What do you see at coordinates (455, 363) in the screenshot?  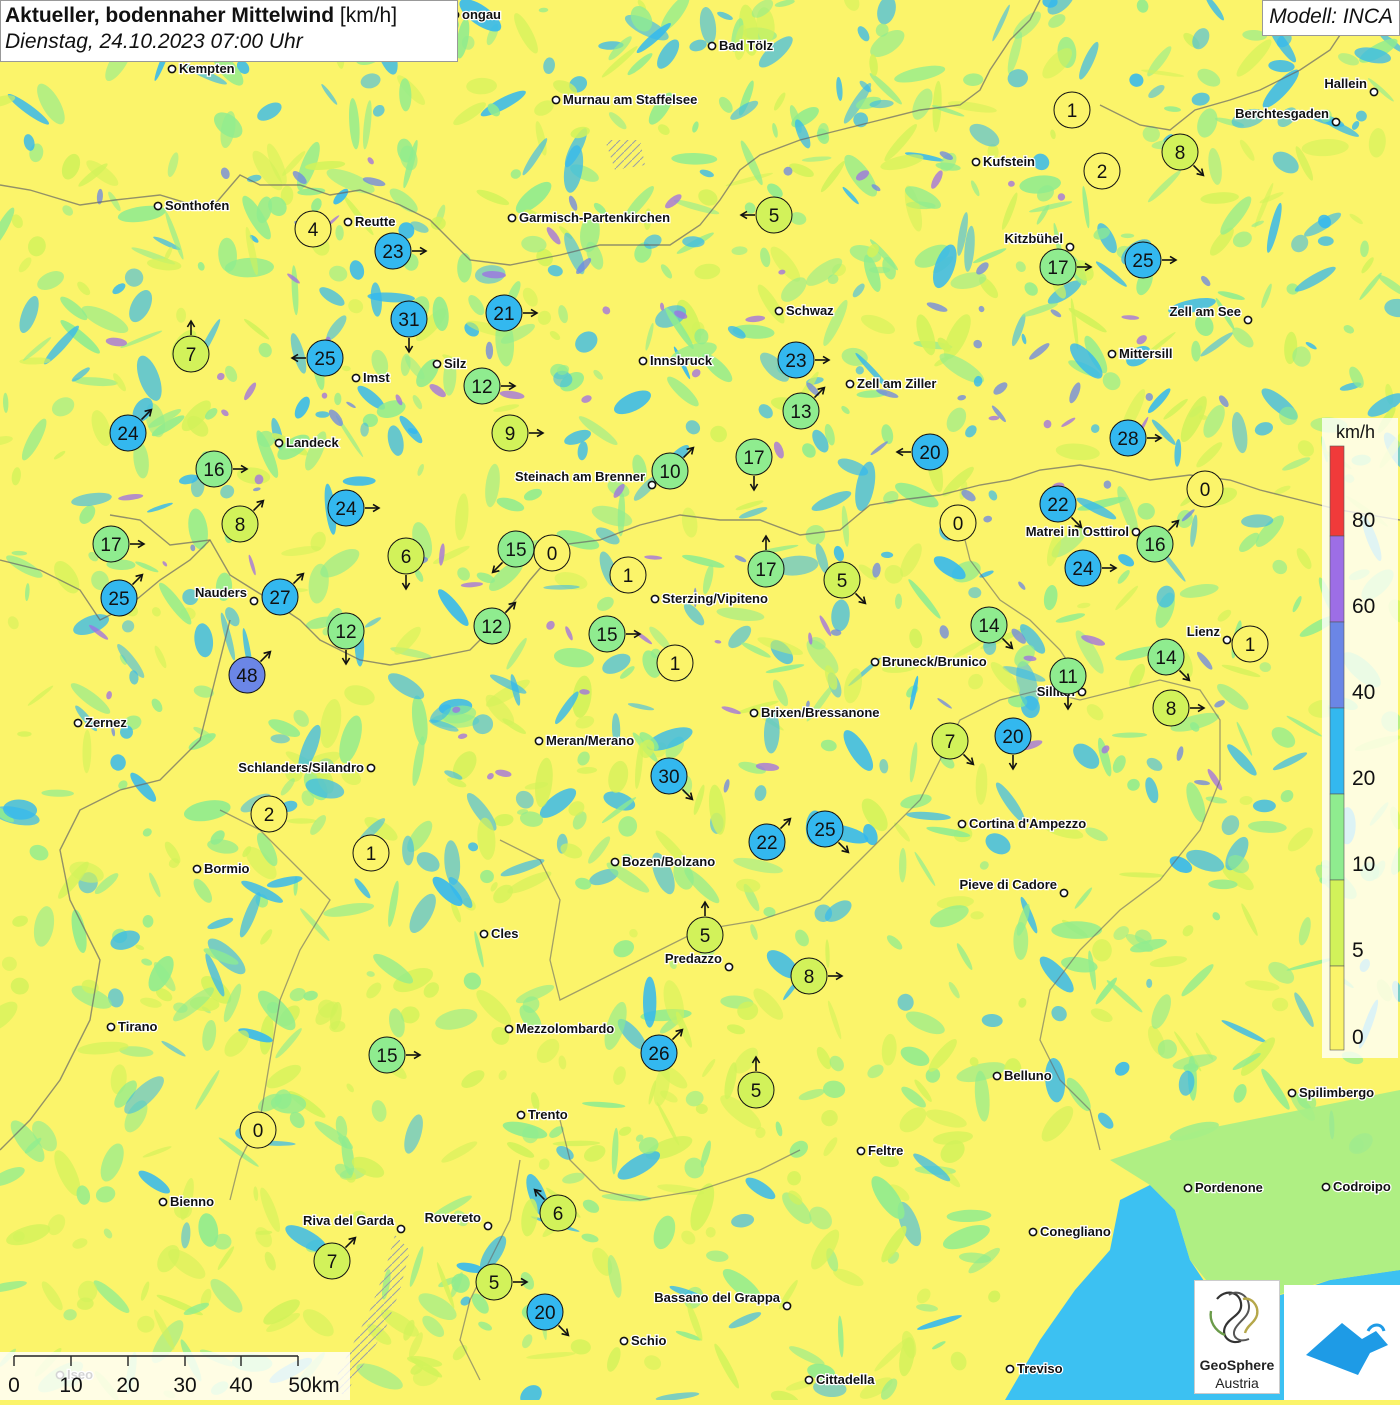 I see `city-label: Silz` at bounding box center [455, 363].